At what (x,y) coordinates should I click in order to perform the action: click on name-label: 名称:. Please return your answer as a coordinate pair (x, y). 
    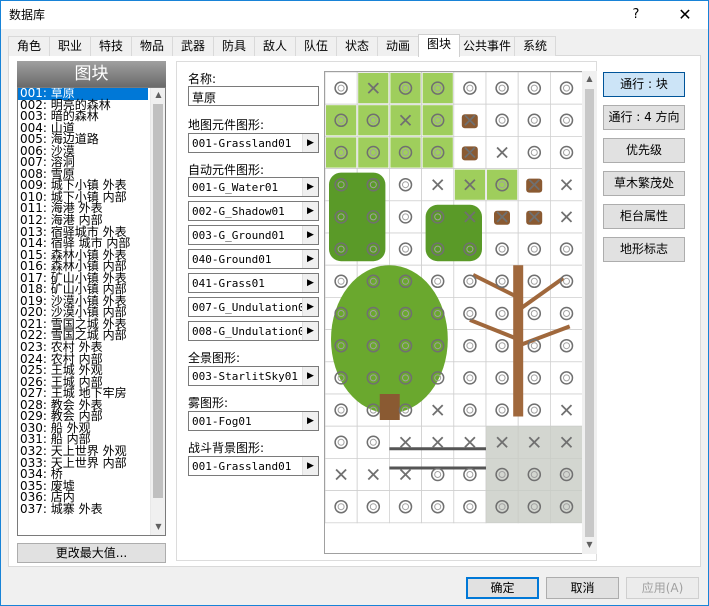
    Looking at the image, I should click on (202, 79).